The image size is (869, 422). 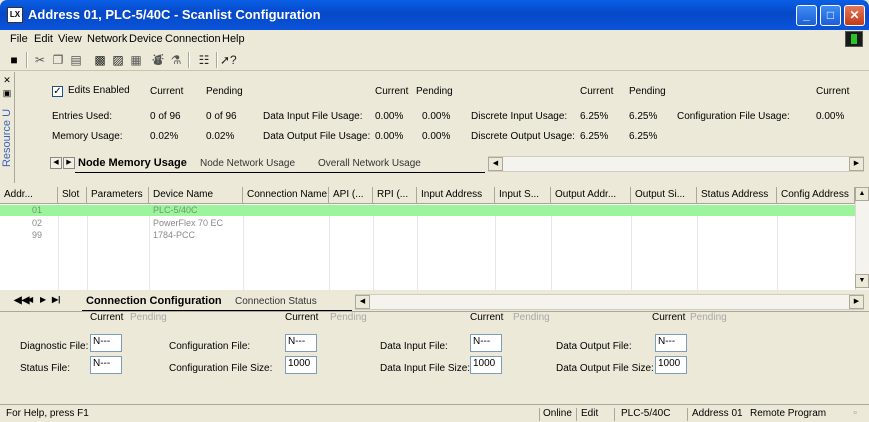 What do you see at coordinates (276, 301) in the screenshot?
I see `tab-connection-status: Connection Status` at bounding box center [276, 301].